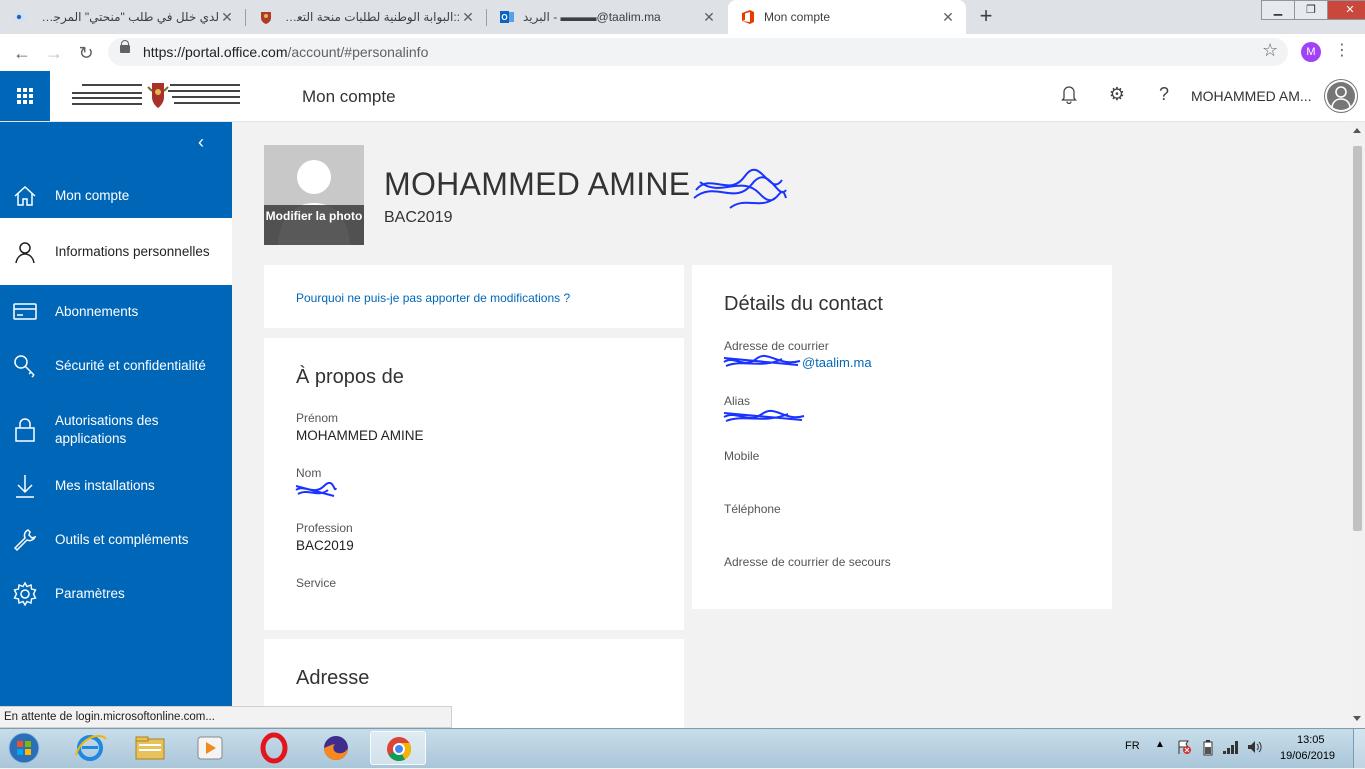 This screenshot has width=1365, height=769. What do you see at coordinates (25, 486) in the screenshot?
I see `download-icon` at bounding box center [25, 486].